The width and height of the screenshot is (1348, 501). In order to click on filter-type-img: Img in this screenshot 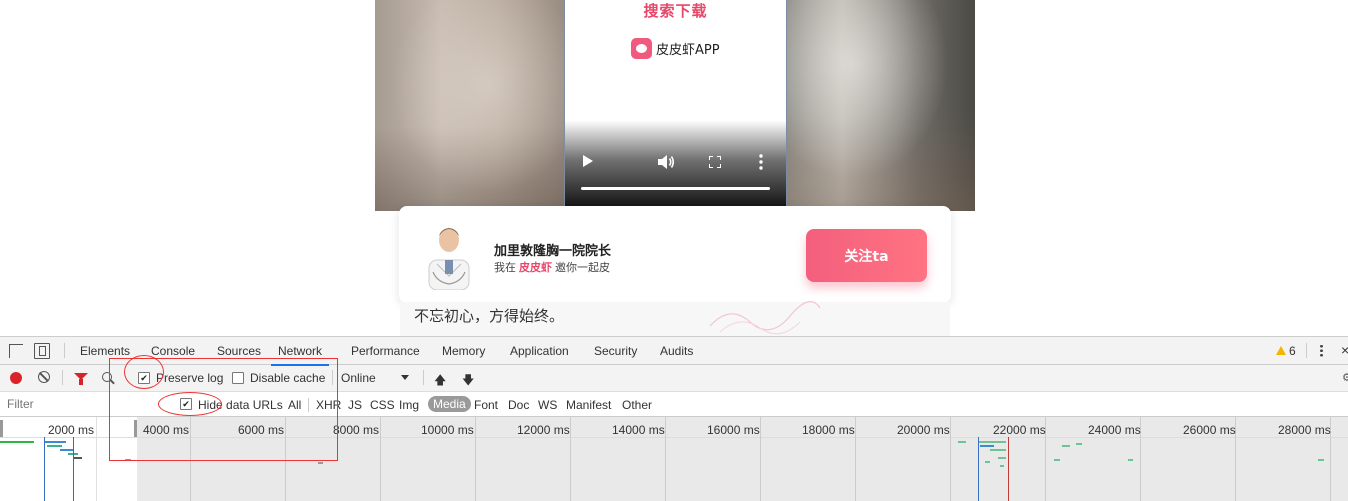, I will do `click(409, 405)`.